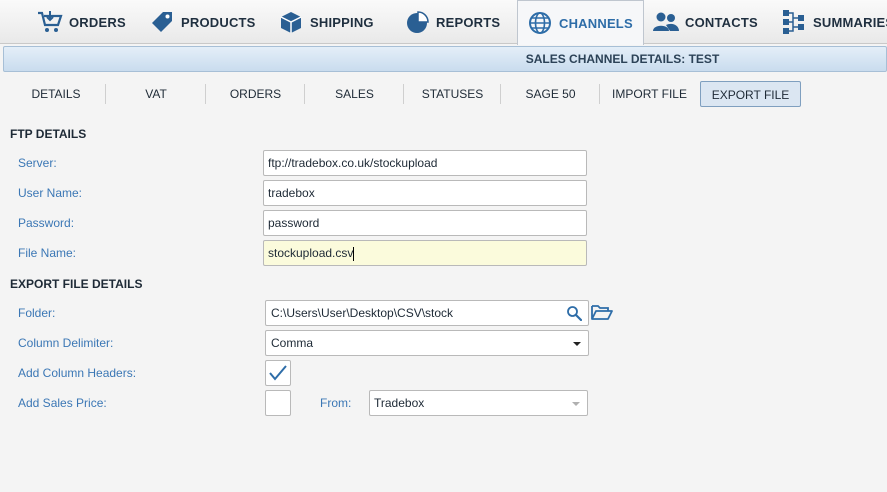 This screenshot has height=492, width=887. I want to click on text-caret, so click(354, 253).